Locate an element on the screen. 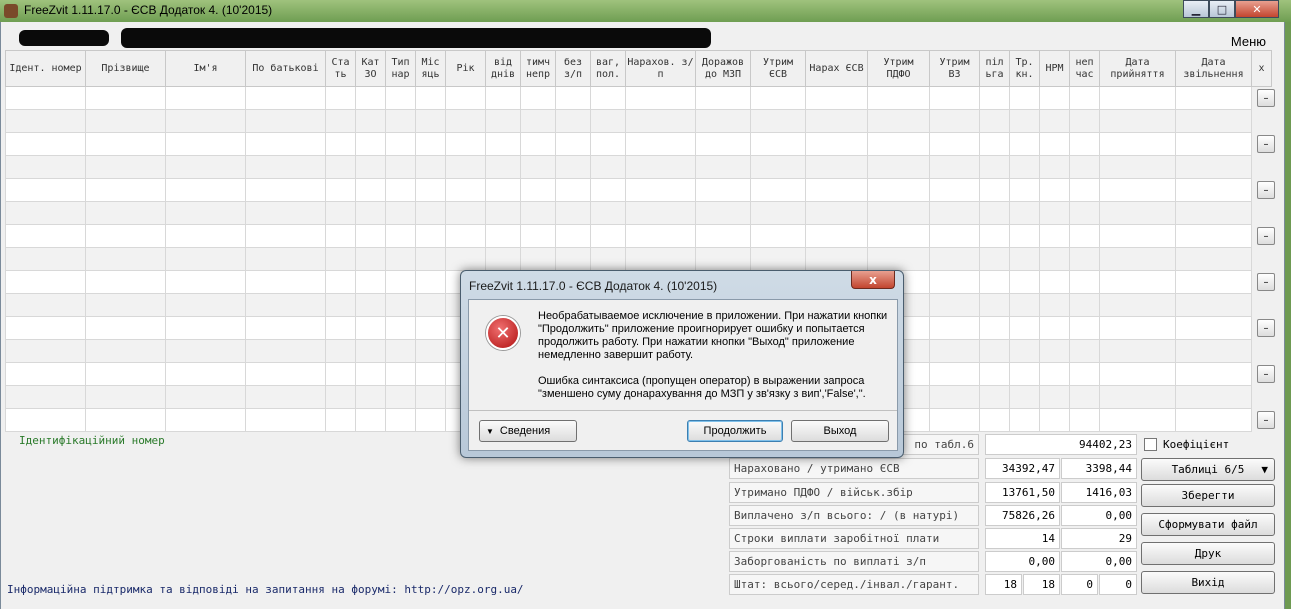  column-header: Дата звільнення is located at coordinates (1213, 68).